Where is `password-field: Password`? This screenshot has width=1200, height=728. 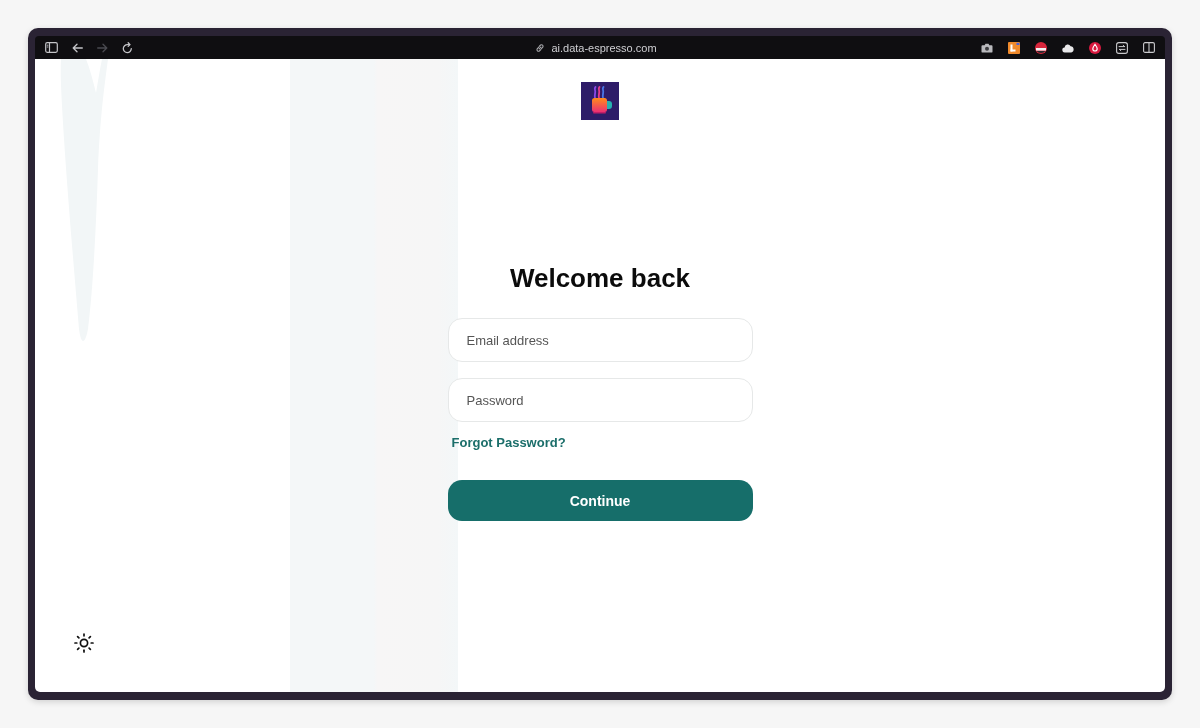 password-field: Password is located at coordinates (600, 400).